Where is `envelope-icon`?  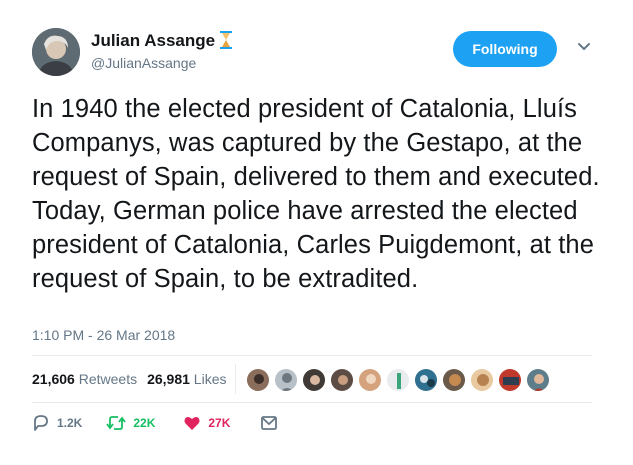 envelope-icon is located at coordinates (269, 423).